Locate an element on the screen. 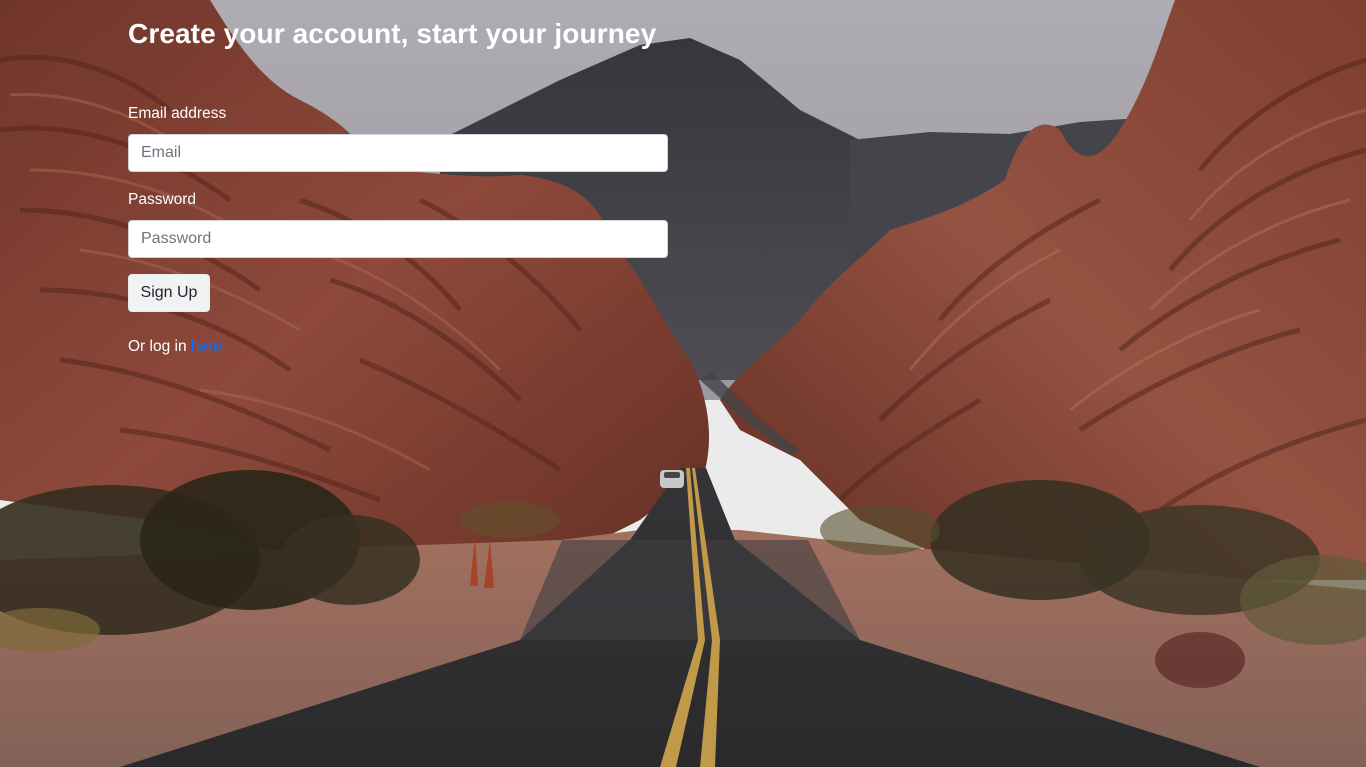  login-prompt-text: Or log in is located at coordinates (159, 346).